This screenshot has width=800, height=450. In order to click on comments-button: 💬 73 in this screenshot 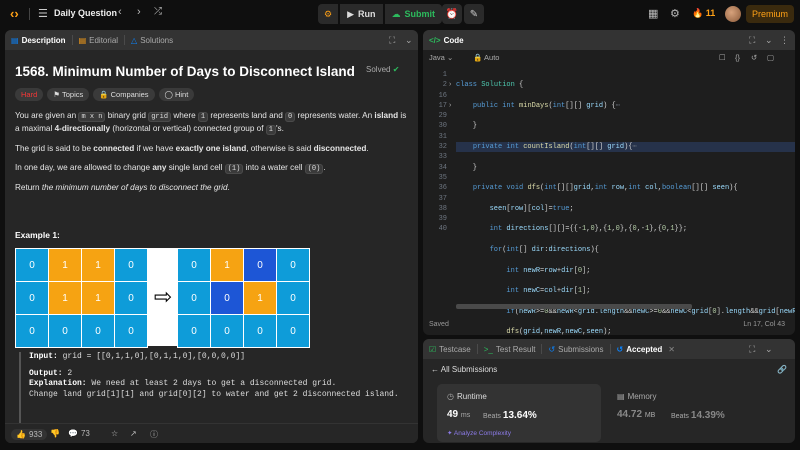, I will do `click(79, 433)`.